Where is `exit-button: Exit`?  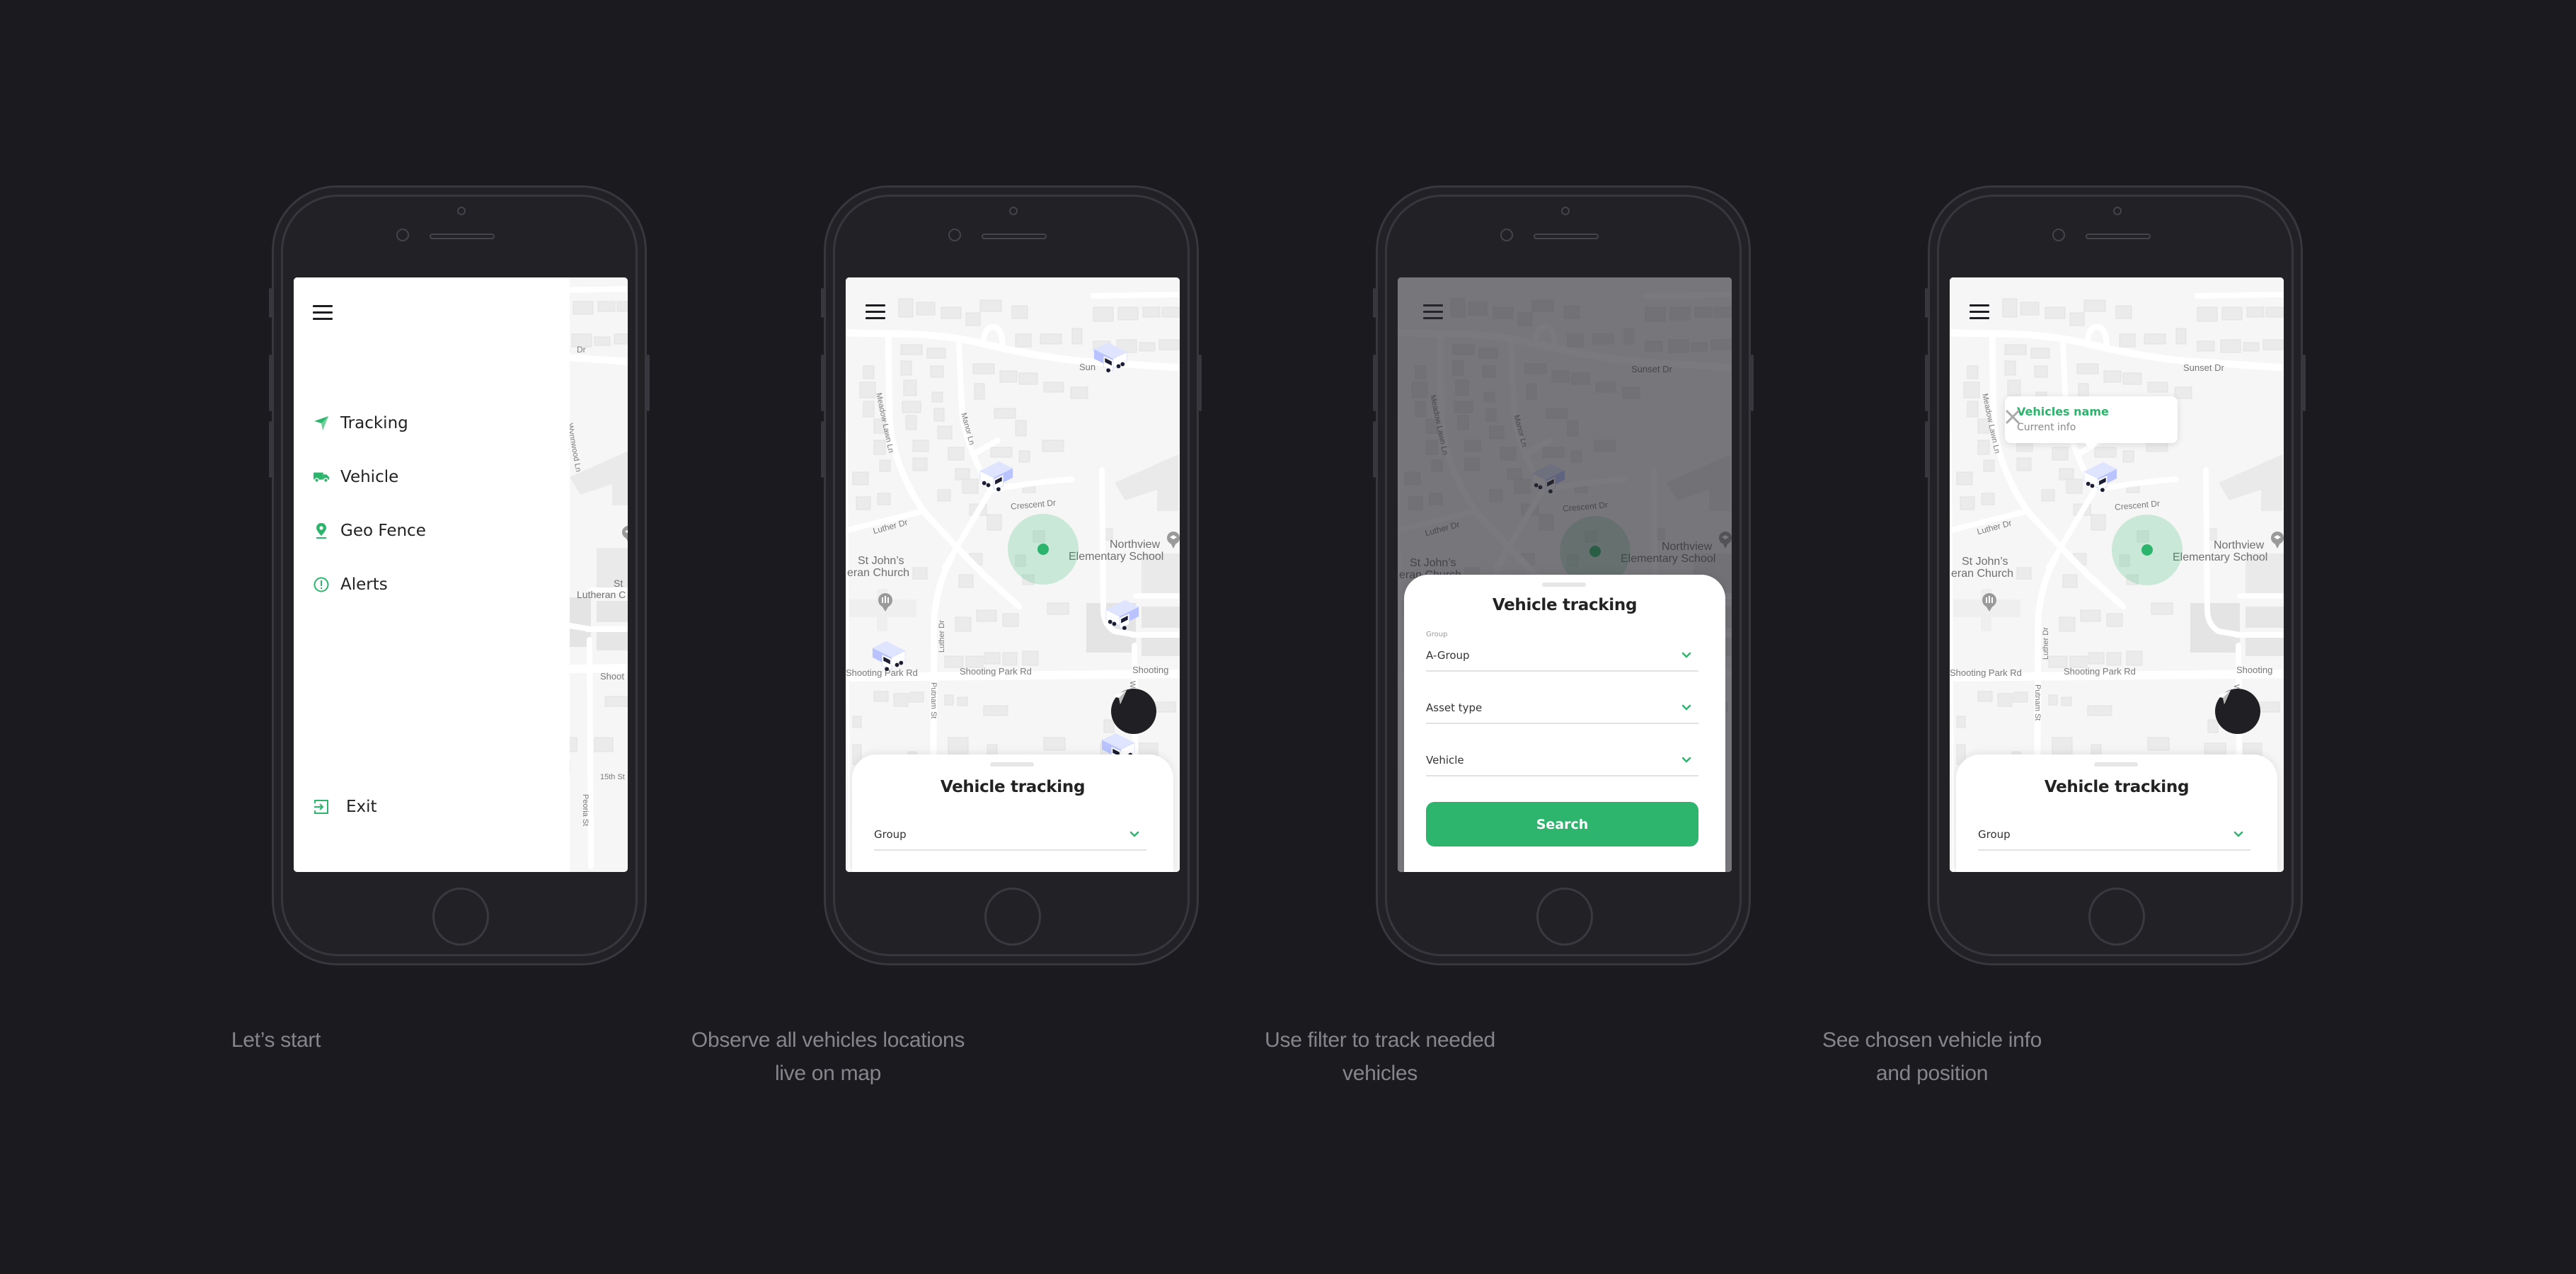 exit-button: Exit is located at coordinates (345, 807).